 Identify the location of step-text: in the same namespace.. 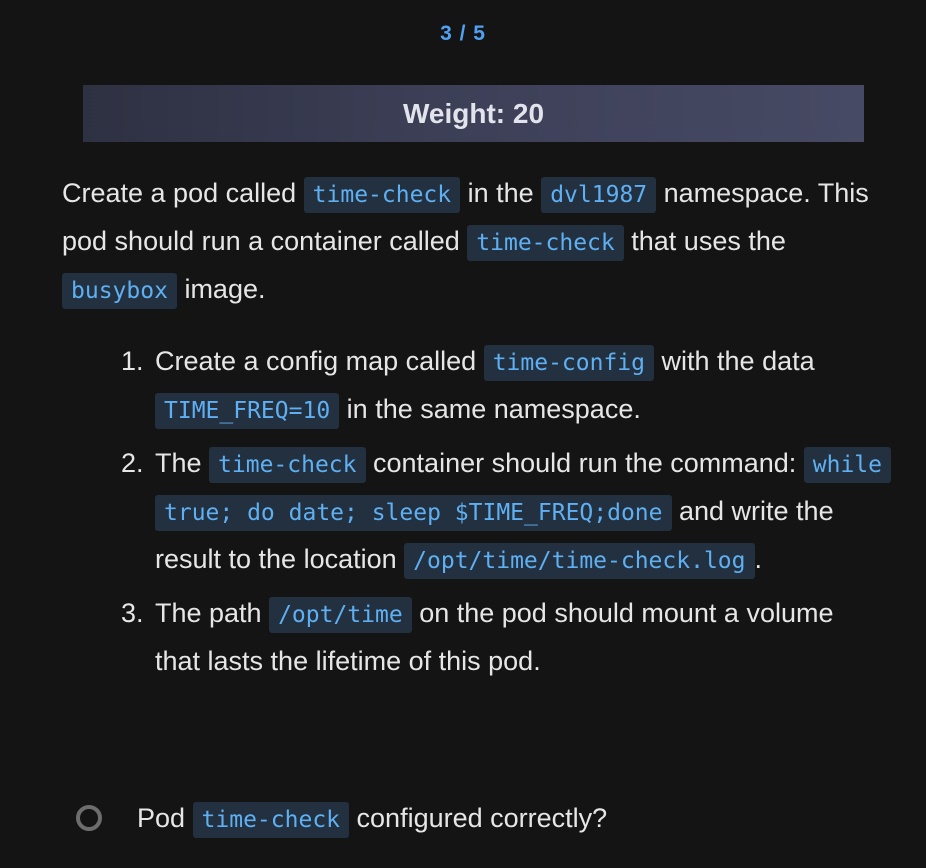
(490, 409).